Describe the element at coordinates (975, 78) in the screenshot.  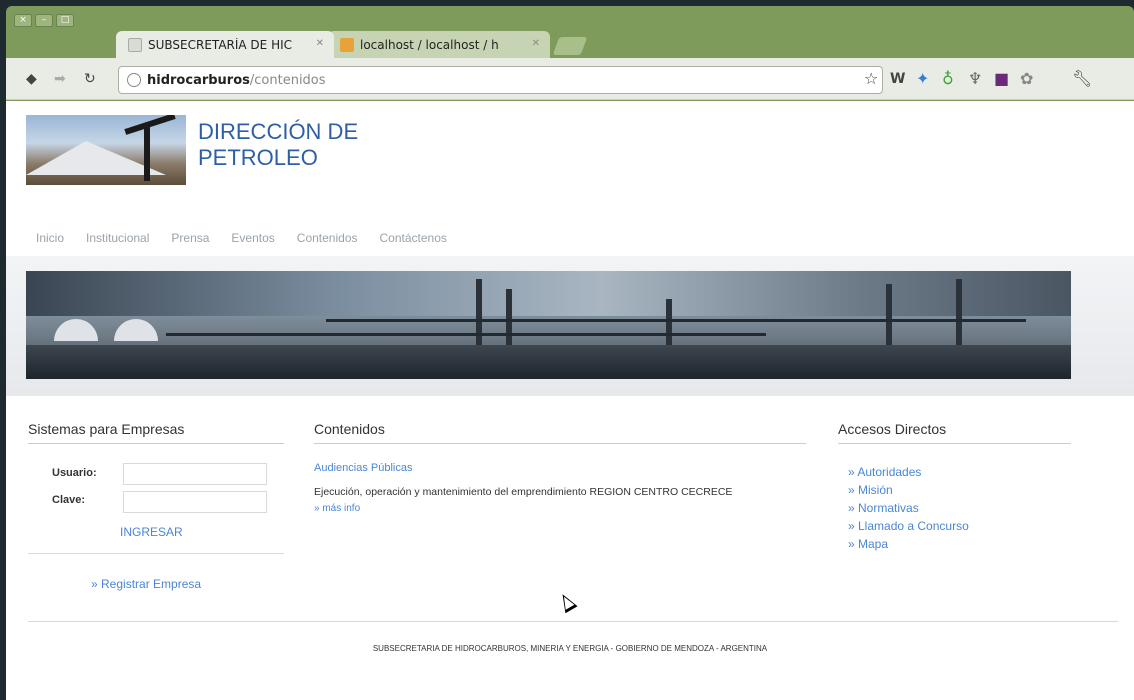
I see `shield-icon: ♆` at that location.